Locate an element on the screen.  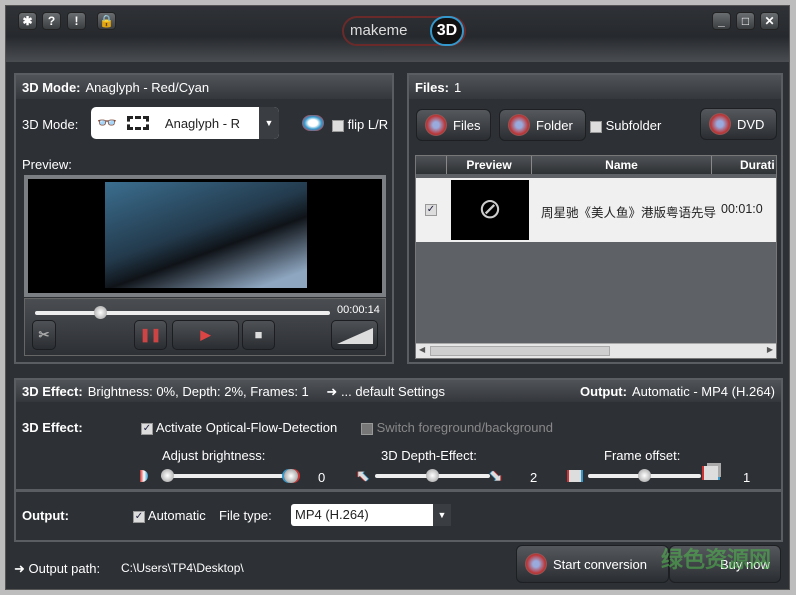
title-bar: ✱ ? ! 🔒 makeme 3D _ □ ✕ is located at coordinates (397, 34).